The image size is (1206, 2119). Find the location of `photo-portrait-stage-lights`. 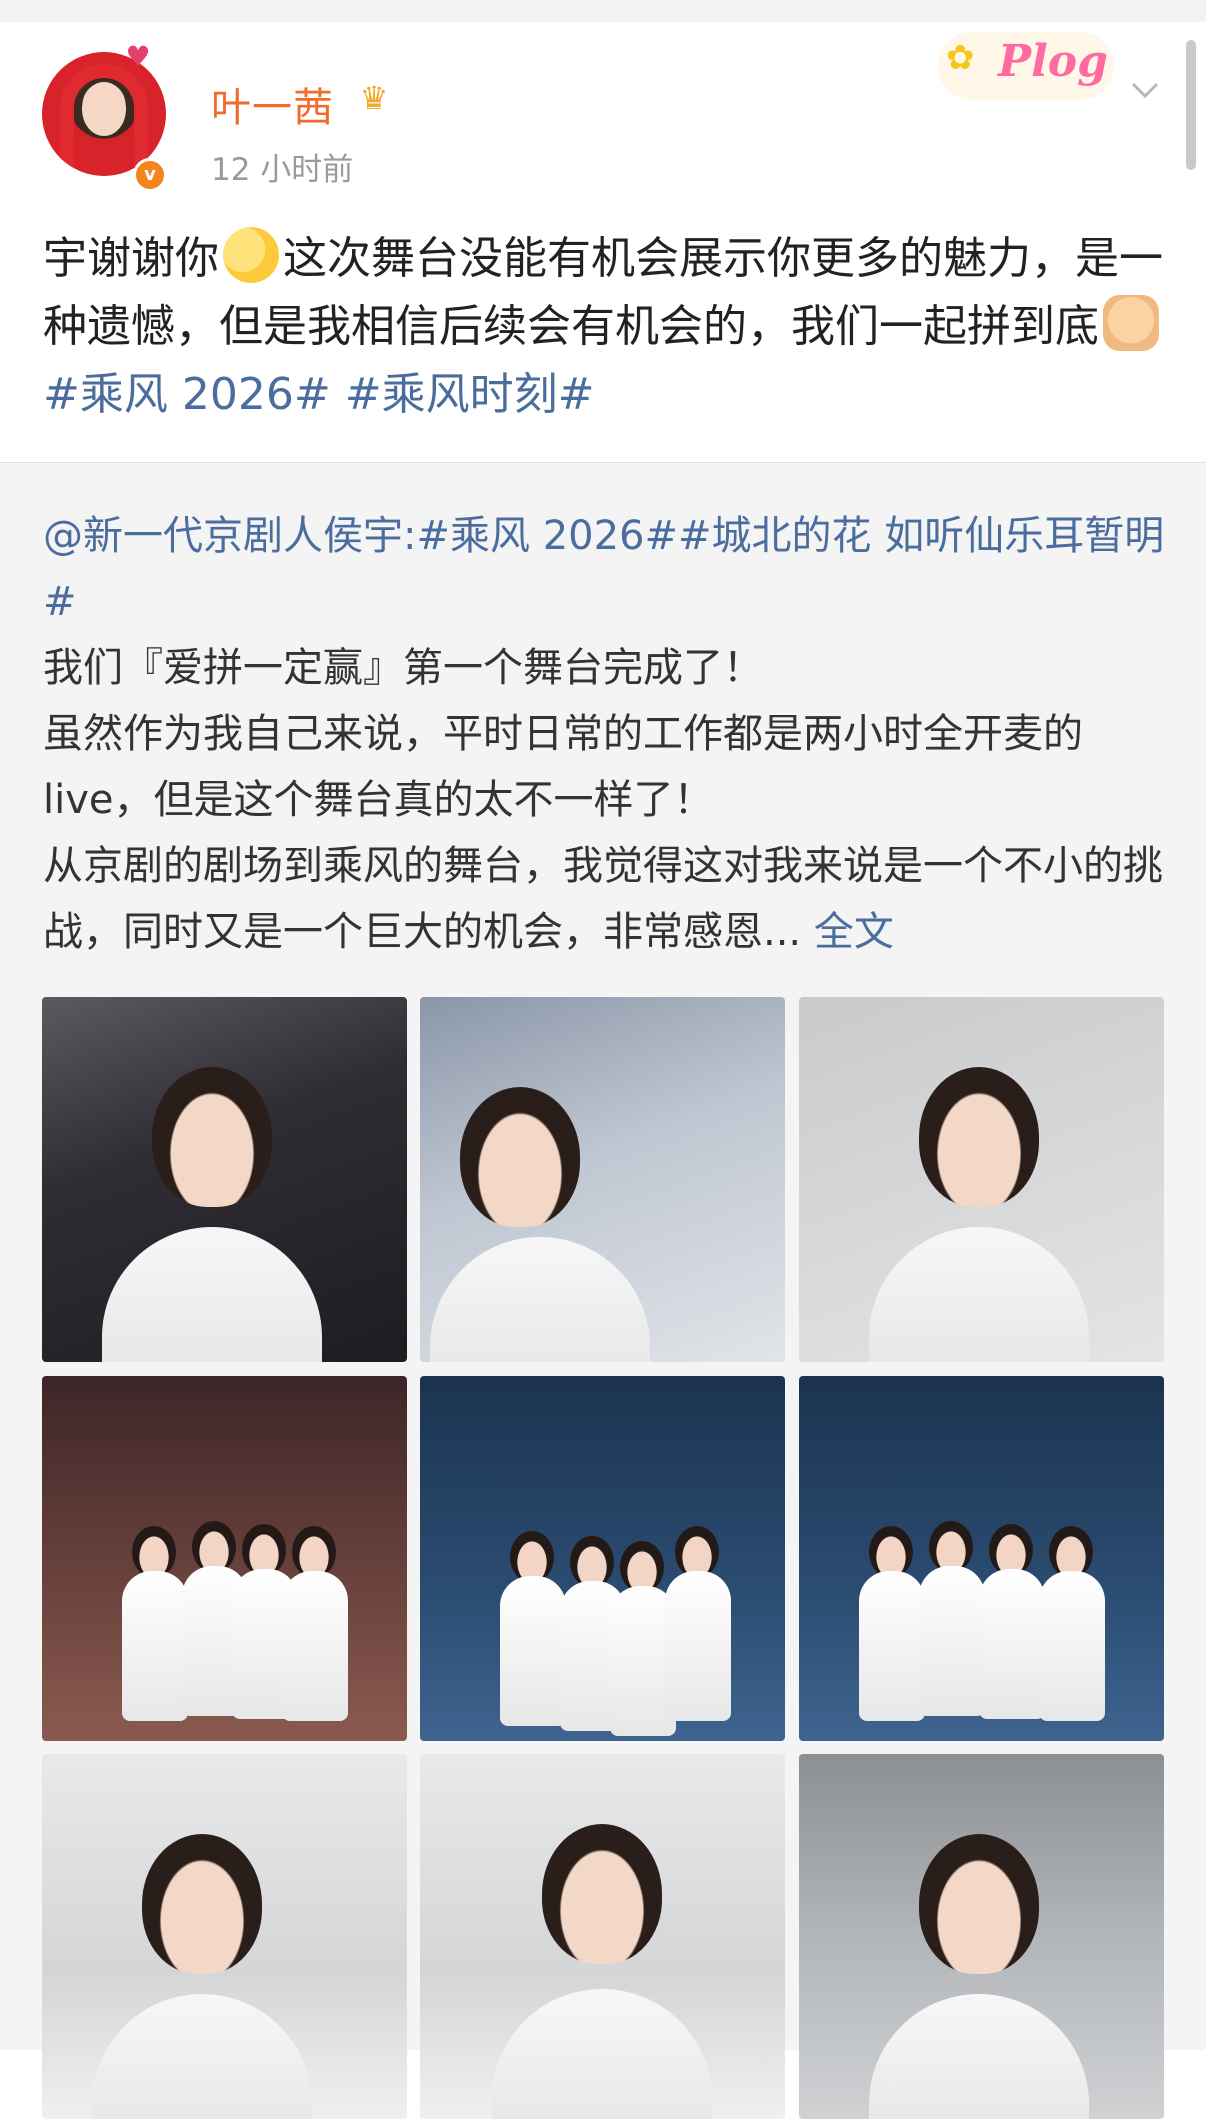

photo-portrait-stage-lights is located at coordinates (224, 1179).